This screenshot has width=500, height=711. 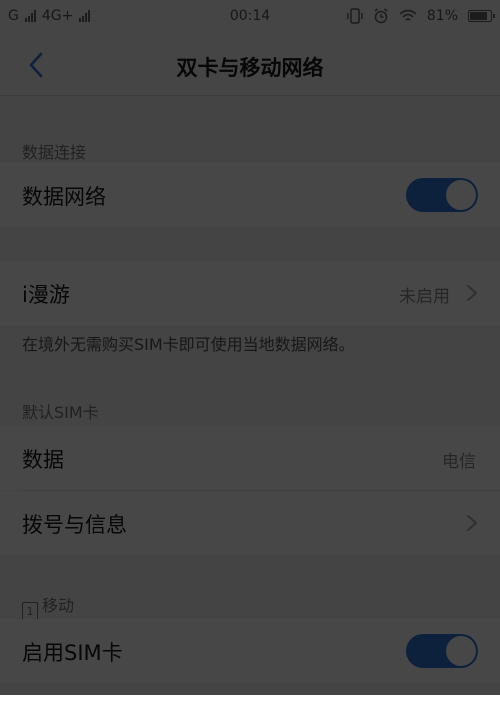 I want to click on sim1-carrier-label: 移动, so click(x=58, y=605).